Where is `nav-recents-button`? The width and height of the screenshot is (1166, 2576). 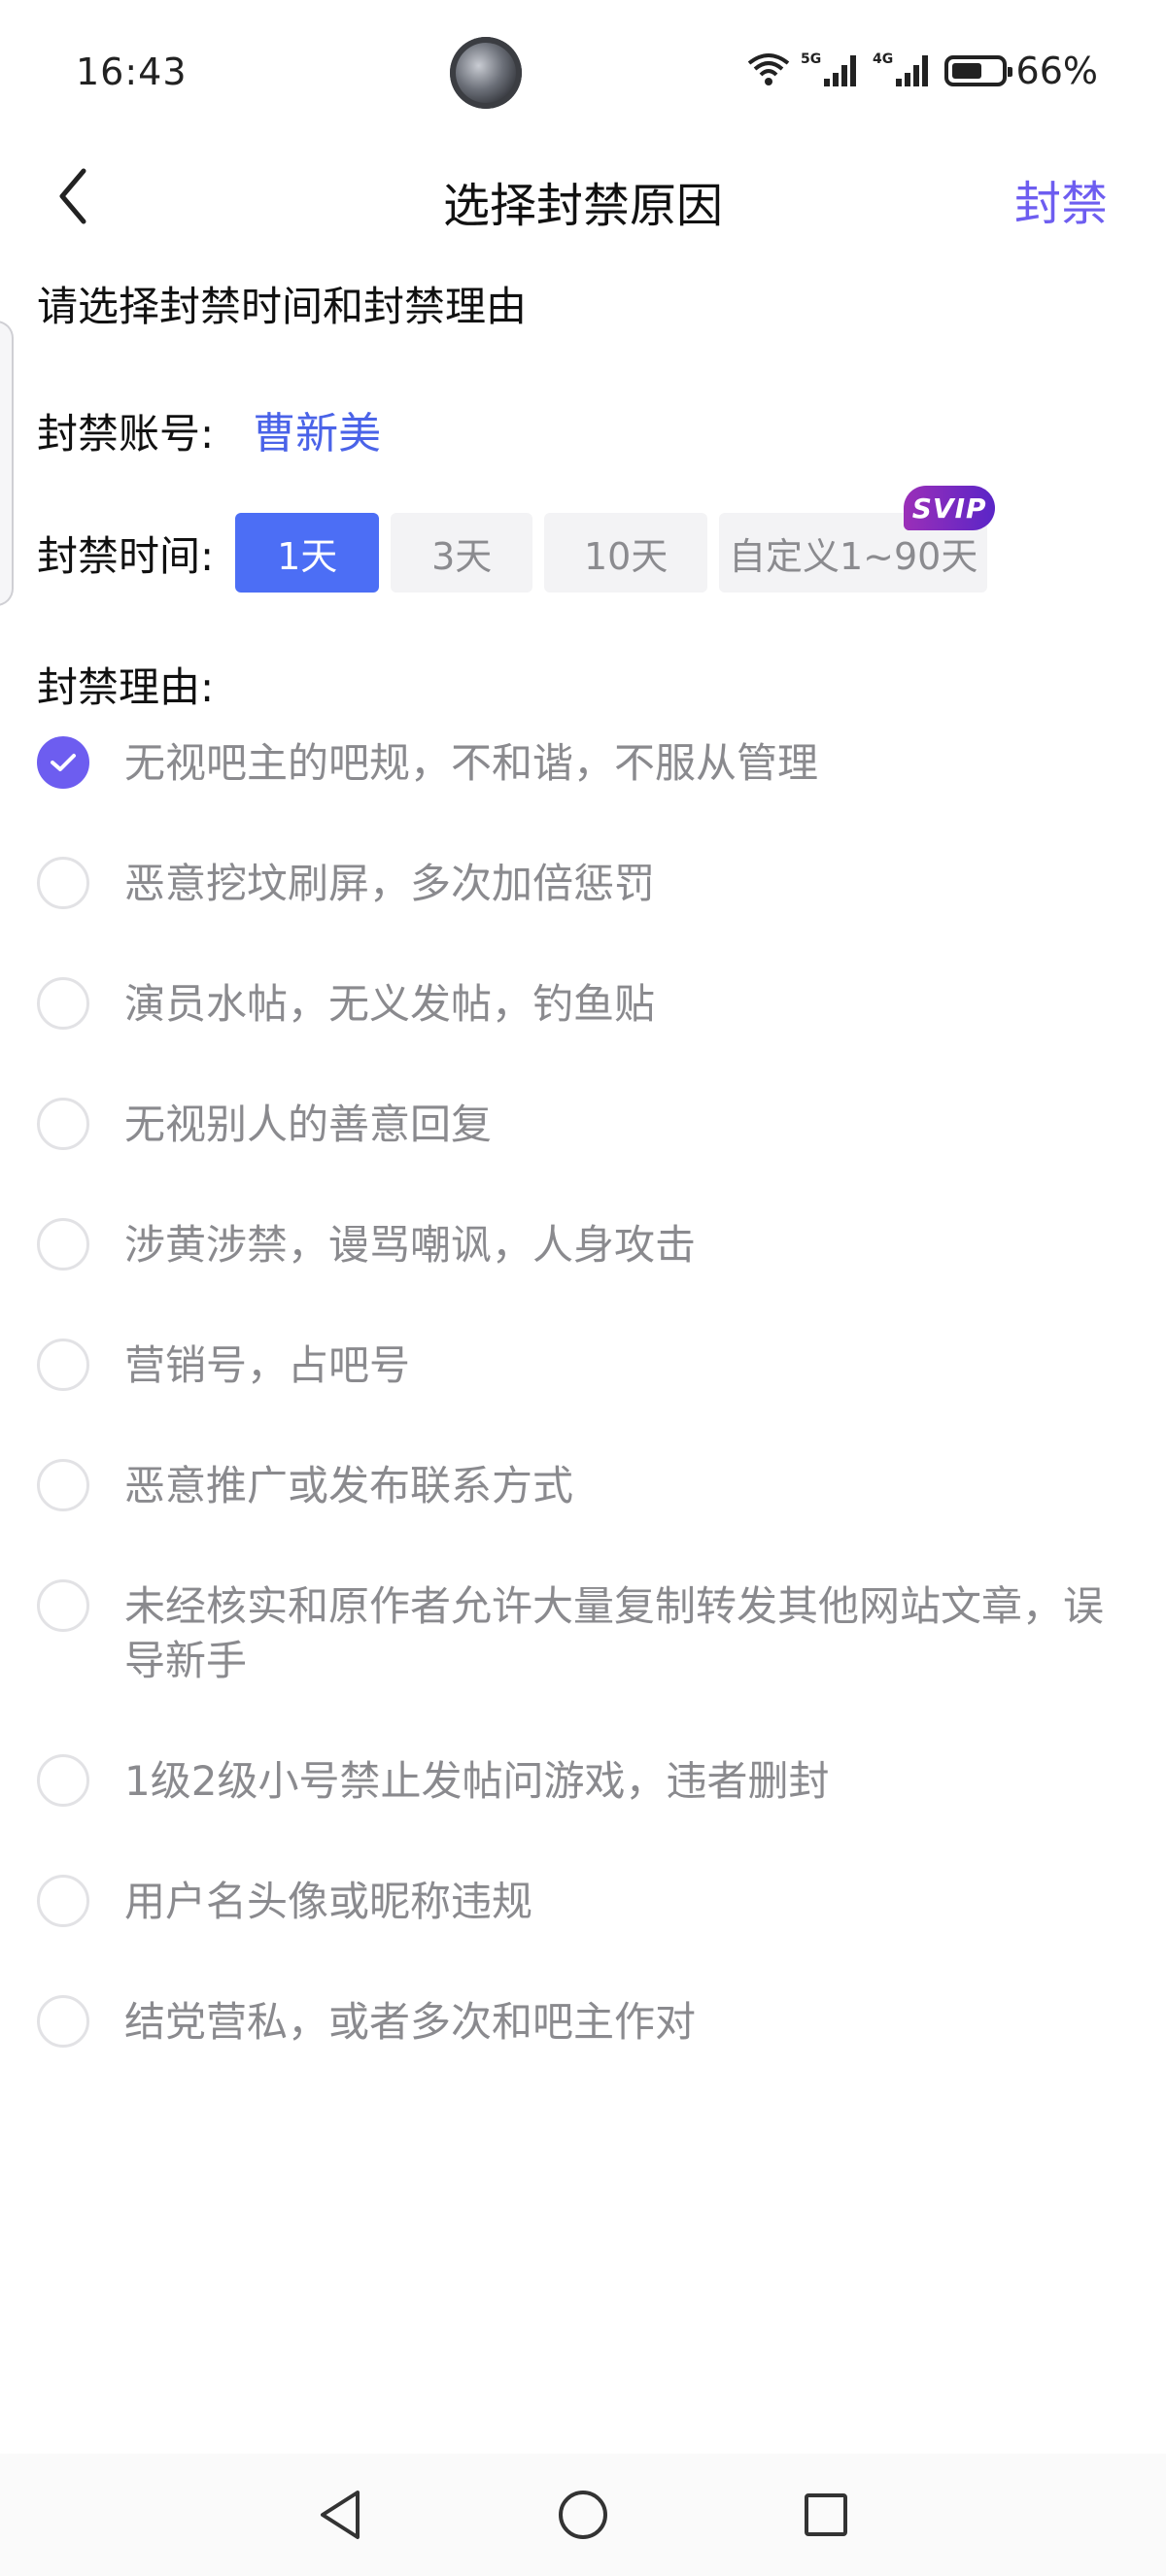
nav-recents-button is located at coordinates (826, 2515).